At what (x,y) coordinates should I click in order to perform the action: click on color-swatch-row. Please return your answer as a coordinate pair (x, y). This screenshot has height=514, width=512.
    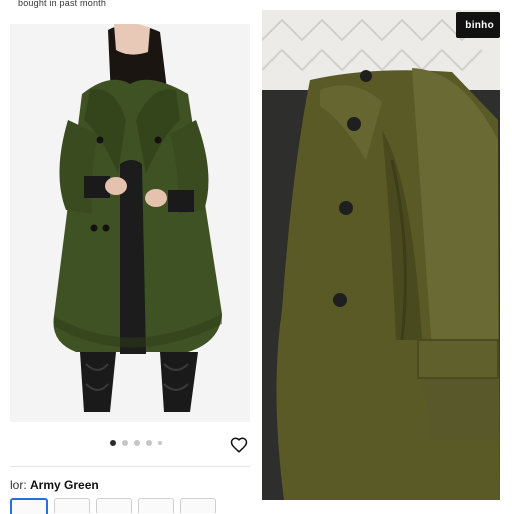
    Looking at the image, I should click on (130, 506).